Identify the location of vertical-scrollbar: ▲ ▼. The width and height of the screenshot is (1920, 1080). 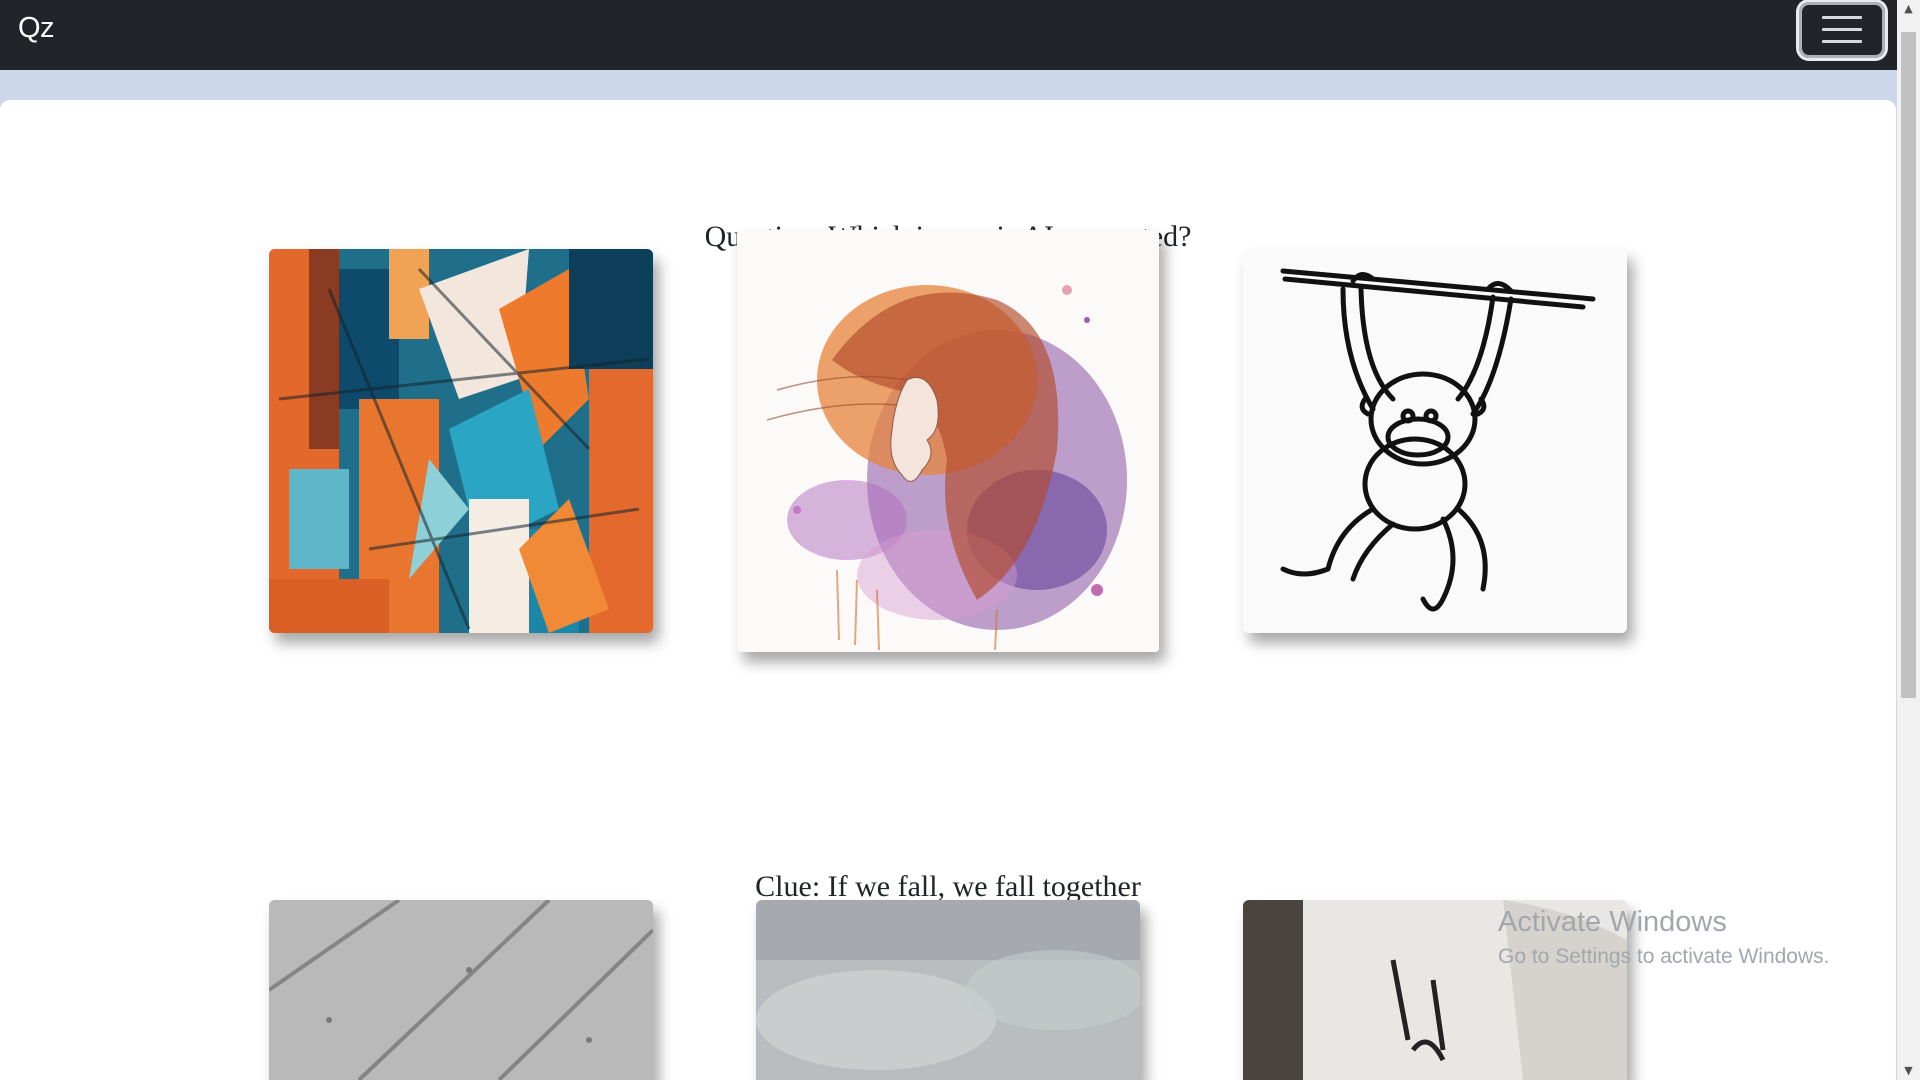
(1908, 540).